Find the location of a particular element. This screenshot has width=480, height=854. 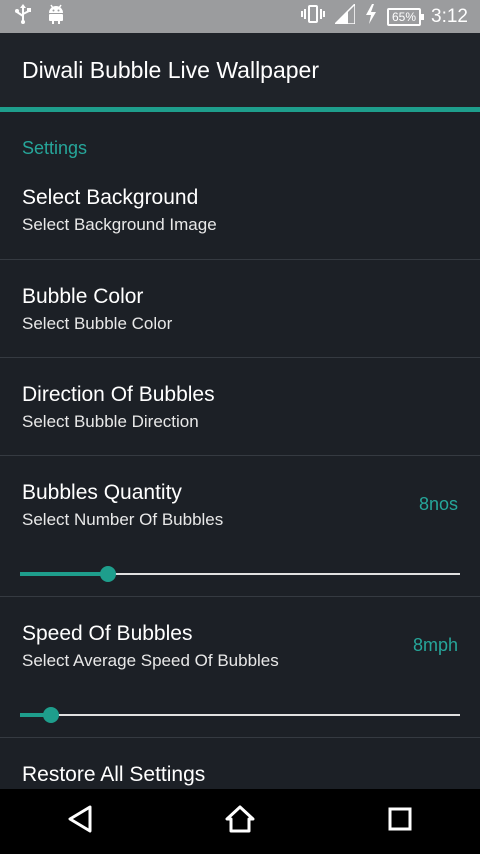

speed-of-bubbles-slider is located at coordinates (240, 715).